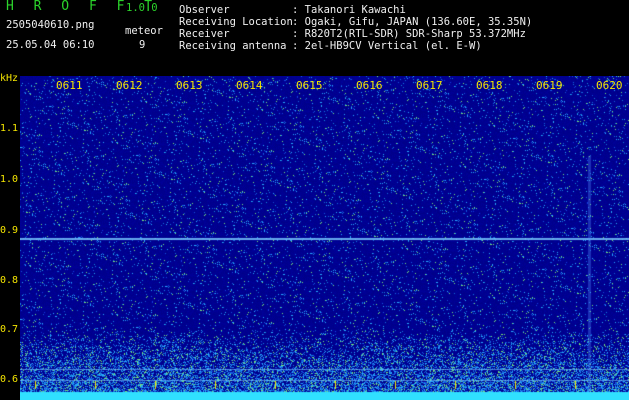 This screenshot has height=400, width=629. What do you see at coordinates (349, 10) in the screenshot?
I see `info-value: : Takanori Kawachi` at bounding box center [349, 10].